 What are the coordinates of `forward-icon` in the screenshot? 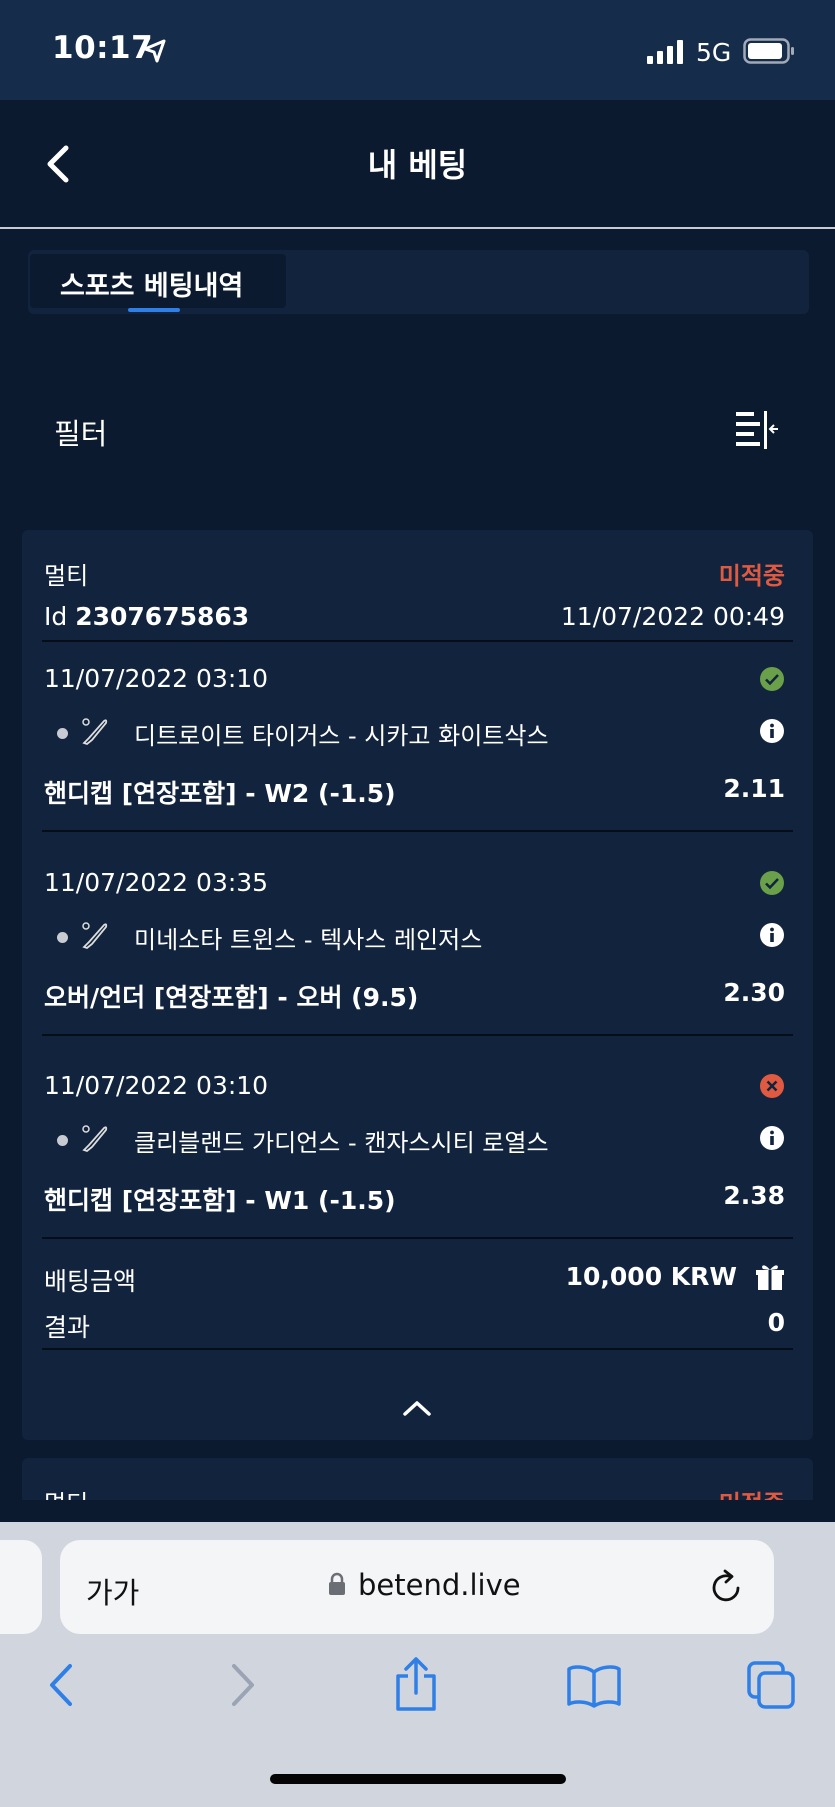 It's located at (243, 1685).